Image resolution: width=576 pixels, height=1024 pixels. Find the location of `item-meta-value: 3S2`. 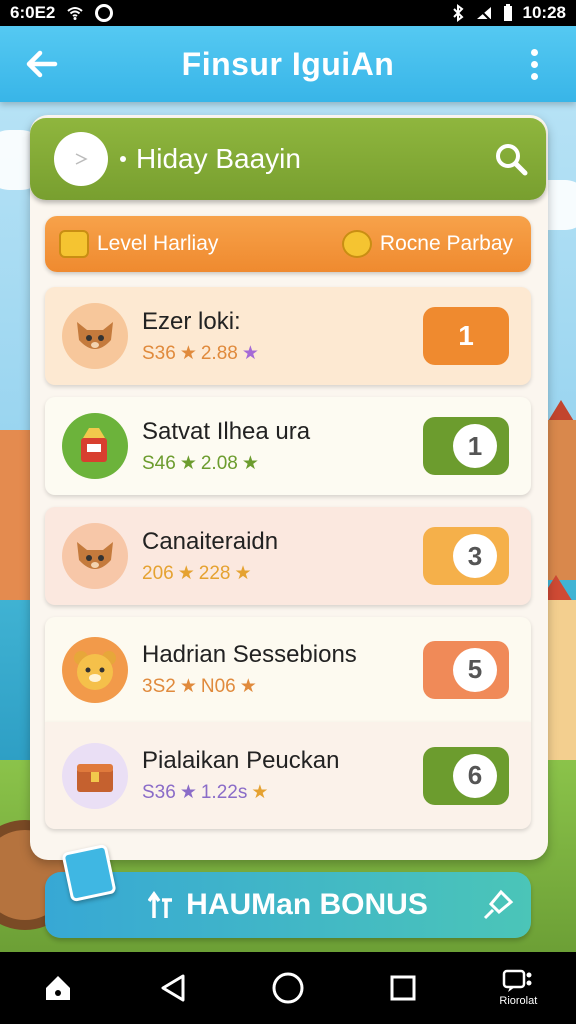

item-meta-value: 3S2 is located at coordinates (159, 686).